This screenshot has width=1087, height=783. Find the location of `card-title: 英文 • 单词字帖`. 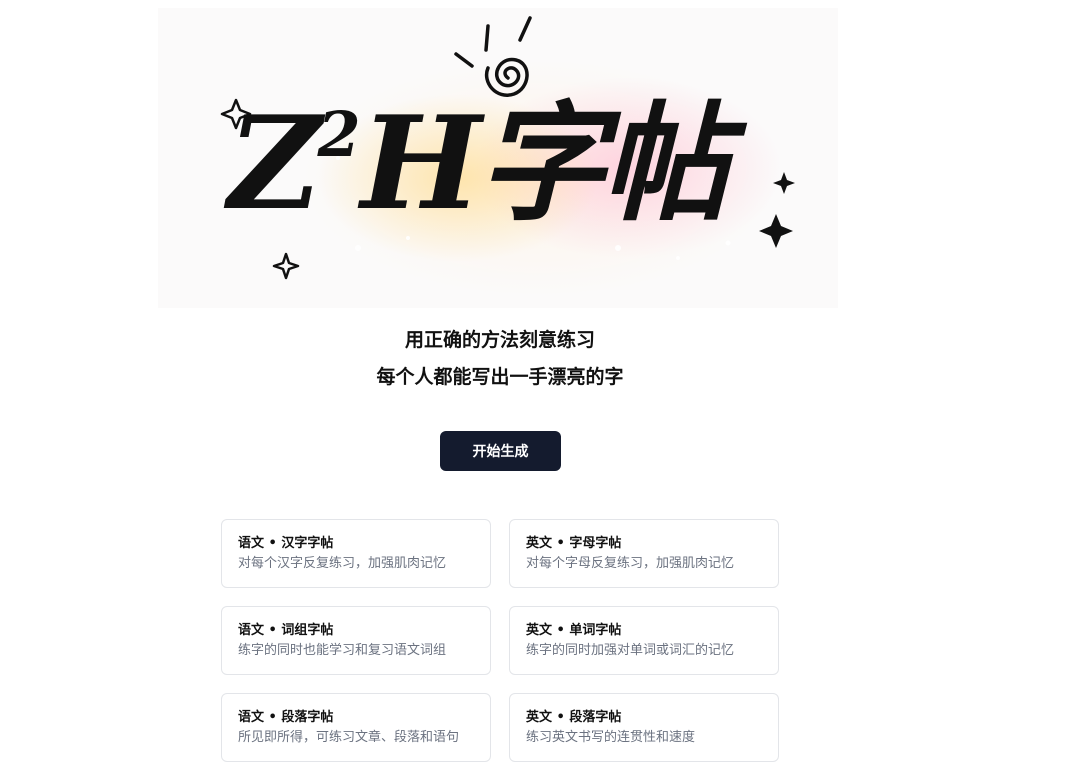

card-title: 英文 • 单词字帖 is located at coordinates (574, 630).